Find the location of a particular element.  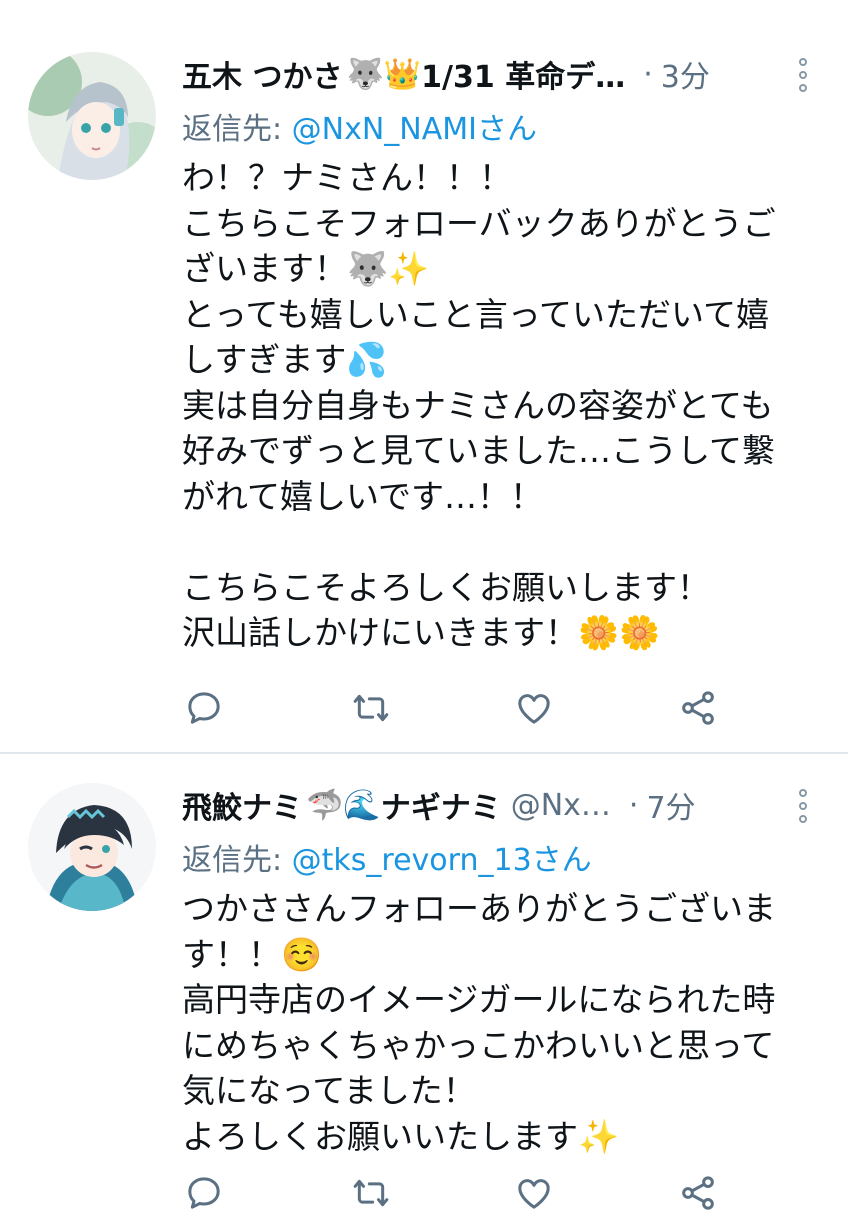

author-name: 五木 つかさ is located at coordinates (262, 74).